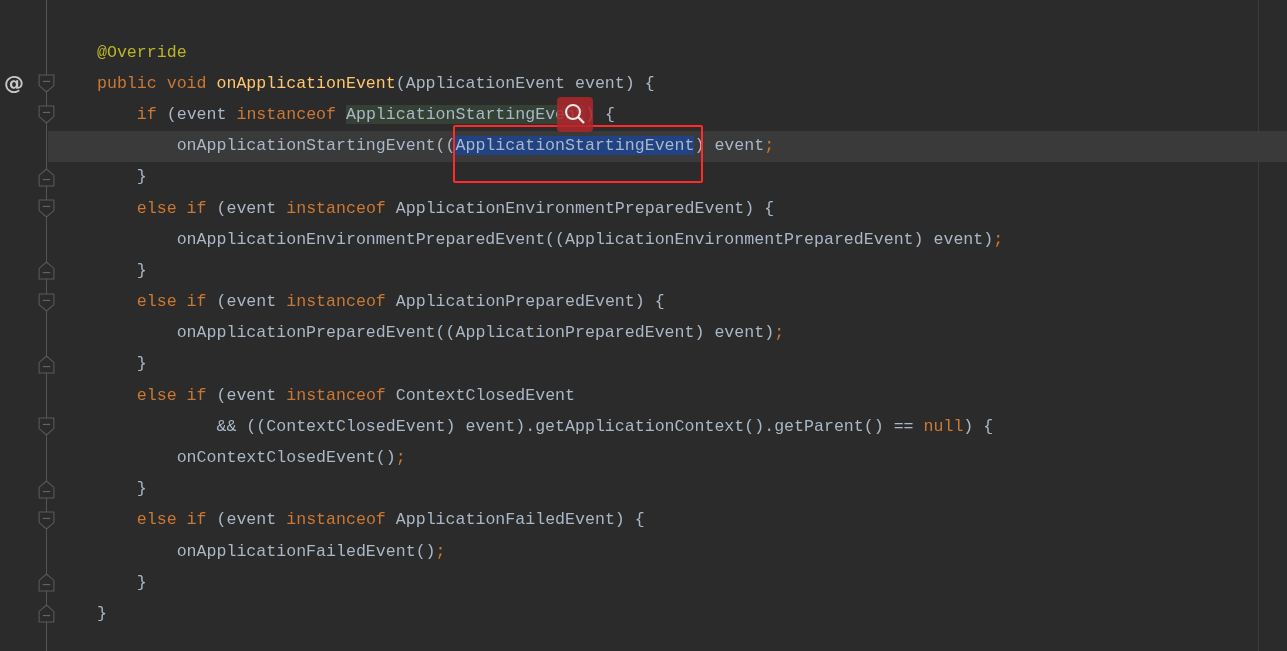  Describe the element at coordinates (376, 83) in the screenshot. I see `code-line: public void onApplicationEvent(ApplicationEvent event) {` at that location.